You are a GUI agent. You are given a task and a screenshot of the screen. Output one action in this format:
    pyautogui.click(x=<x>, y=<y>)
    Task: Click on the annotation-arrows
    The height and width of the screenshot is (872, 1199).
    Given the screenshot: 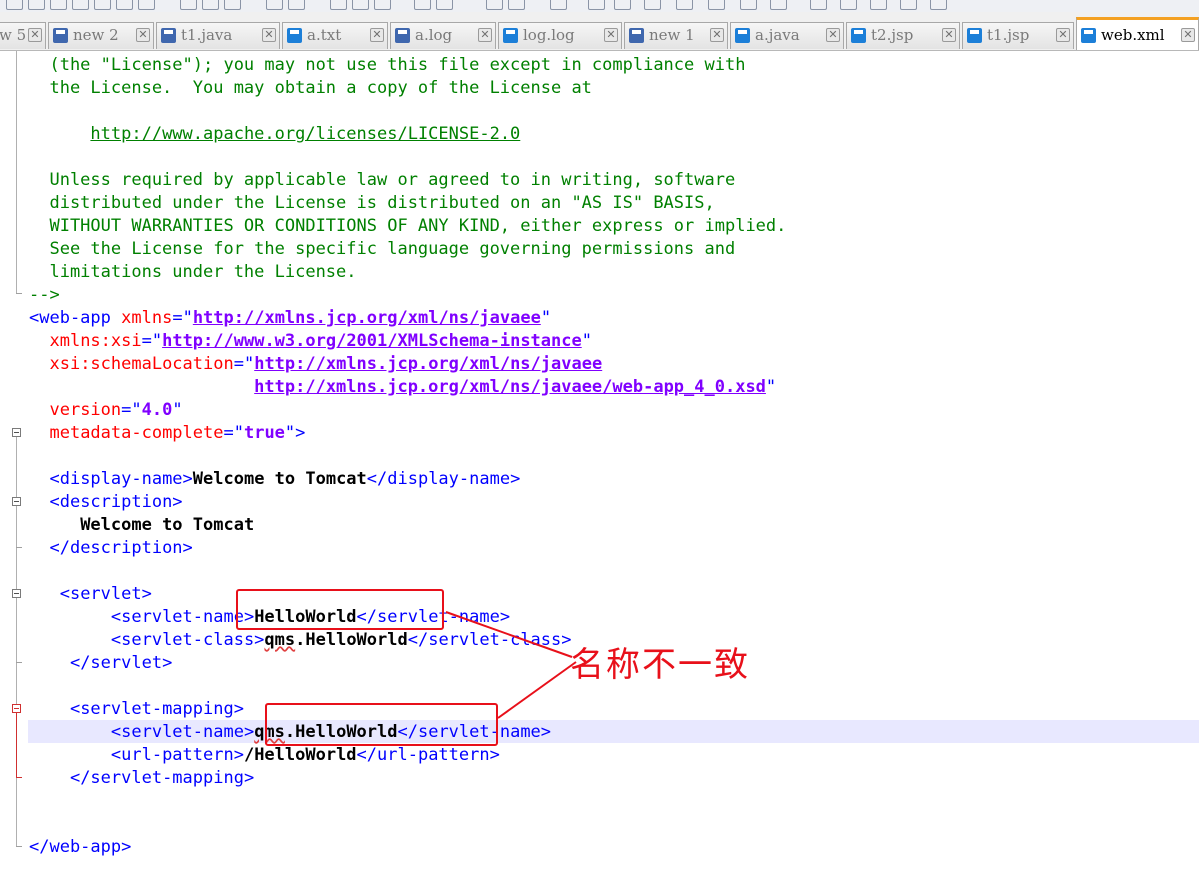 What is the action you would take?
    pyautogui.click(x=511, y=665)
    